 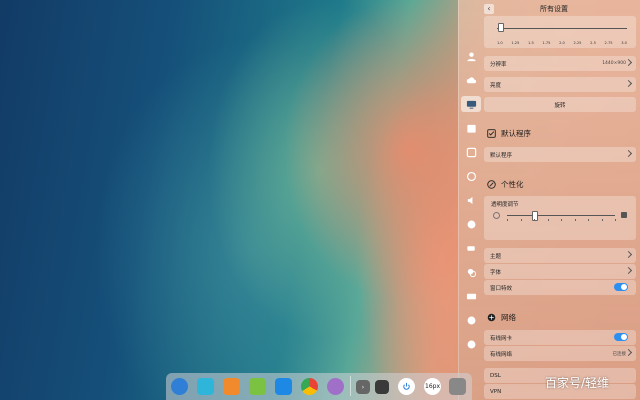 What do you see at coordinates (309, 386) in the screenshot?
I see `chrome-icon` at bounding box center [309, 386].